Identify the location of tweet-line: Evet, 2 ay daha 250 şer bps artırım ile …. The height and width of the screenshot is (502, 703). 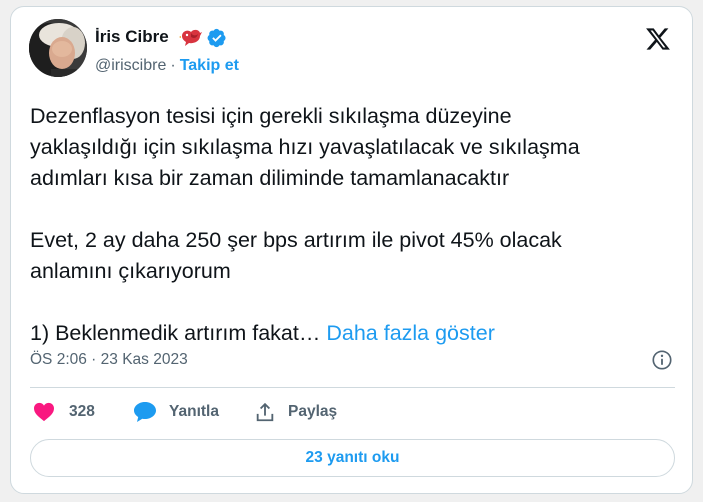
(296, 240).